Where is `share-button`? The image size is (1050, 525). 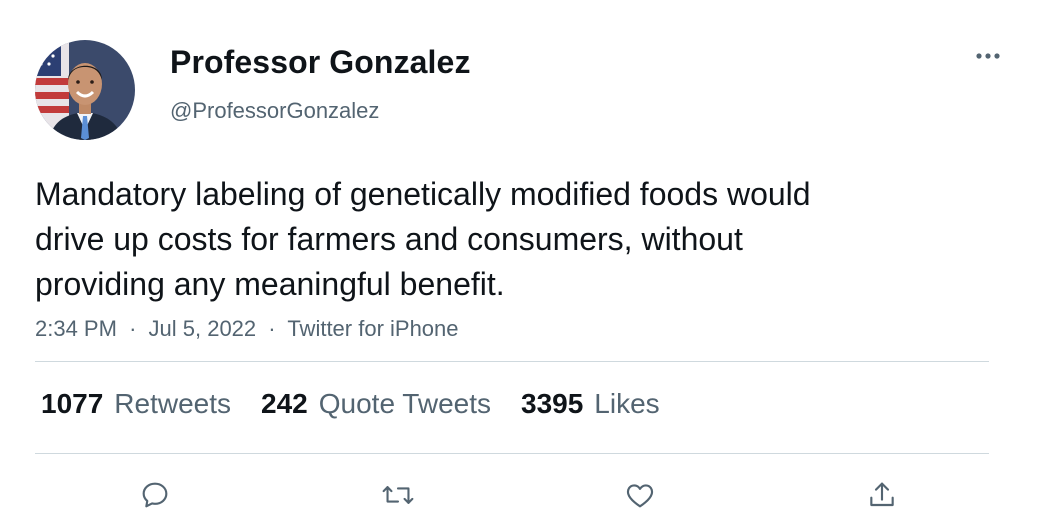 share-button is located at coordinates (882, 495).